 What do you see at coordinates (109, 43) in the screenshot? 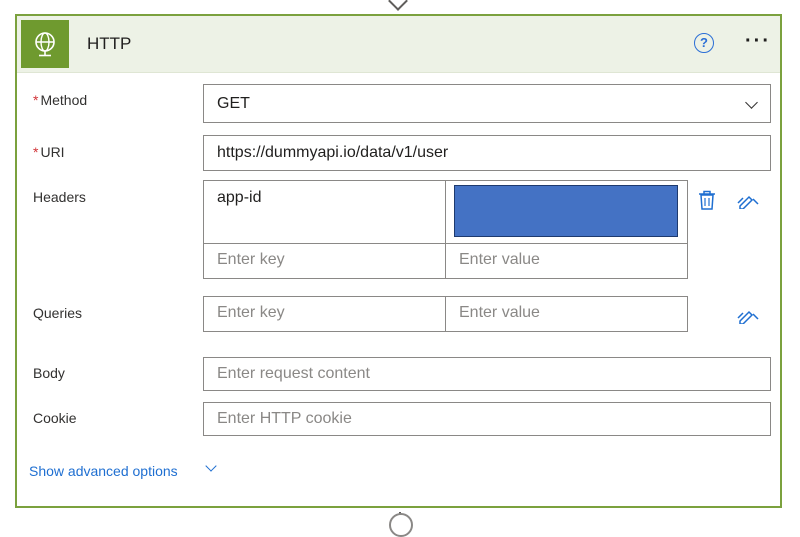
I see `card-title: HTTP` at bounding box center [109, 43].